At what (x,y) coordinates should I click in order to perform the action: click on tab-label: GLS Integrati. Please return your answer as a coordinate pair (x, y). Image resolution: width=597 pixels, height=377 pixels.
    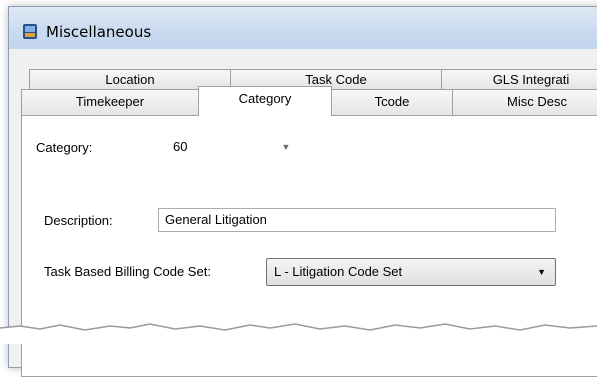
    Looking at the image, I should click on (531, 79).